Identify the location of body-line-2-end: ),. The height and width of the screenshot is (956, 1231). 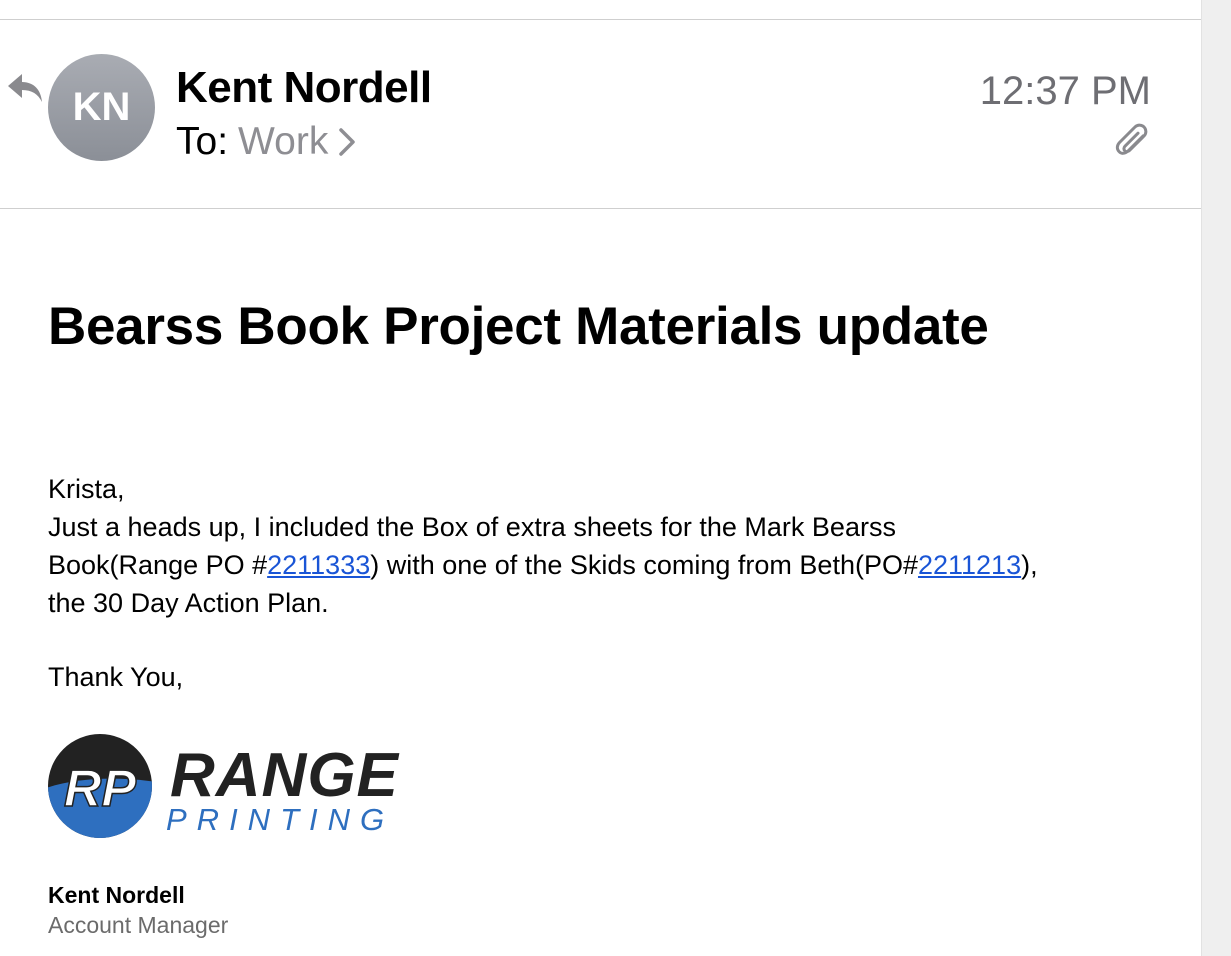
(1029, 565).